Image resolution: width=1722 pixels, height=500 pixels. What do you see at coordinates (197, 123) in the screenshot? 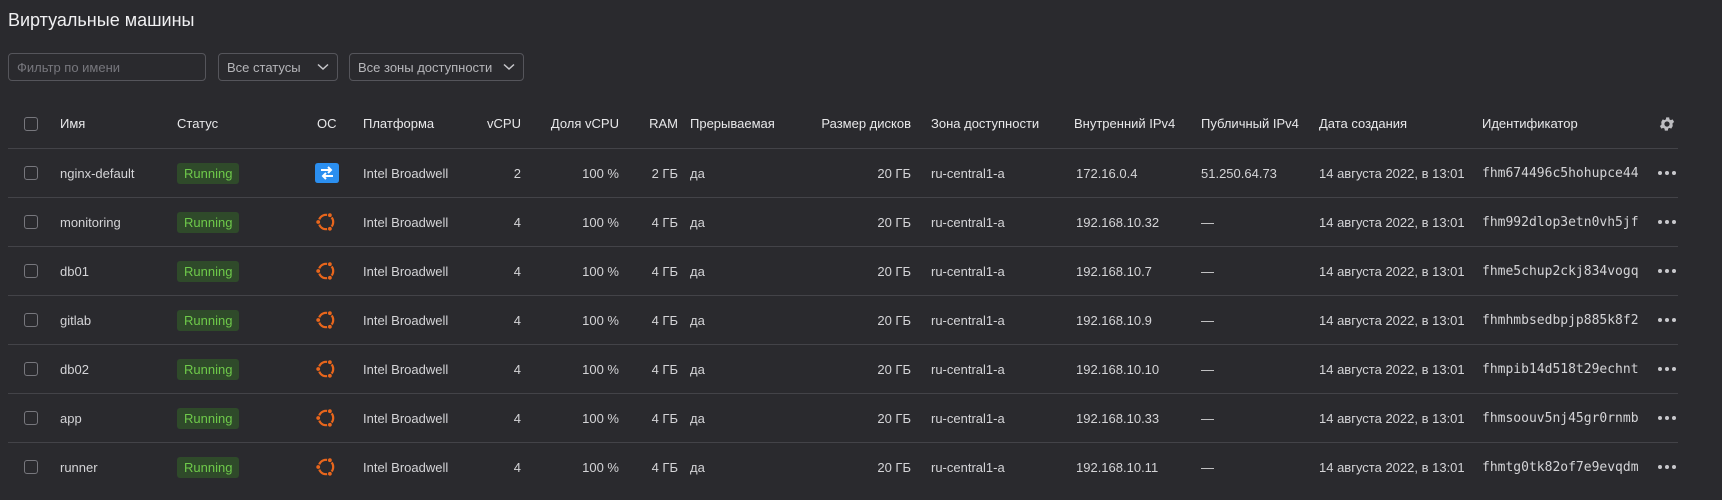
I see `col-status: Статус` at bounding box center [197, 123].